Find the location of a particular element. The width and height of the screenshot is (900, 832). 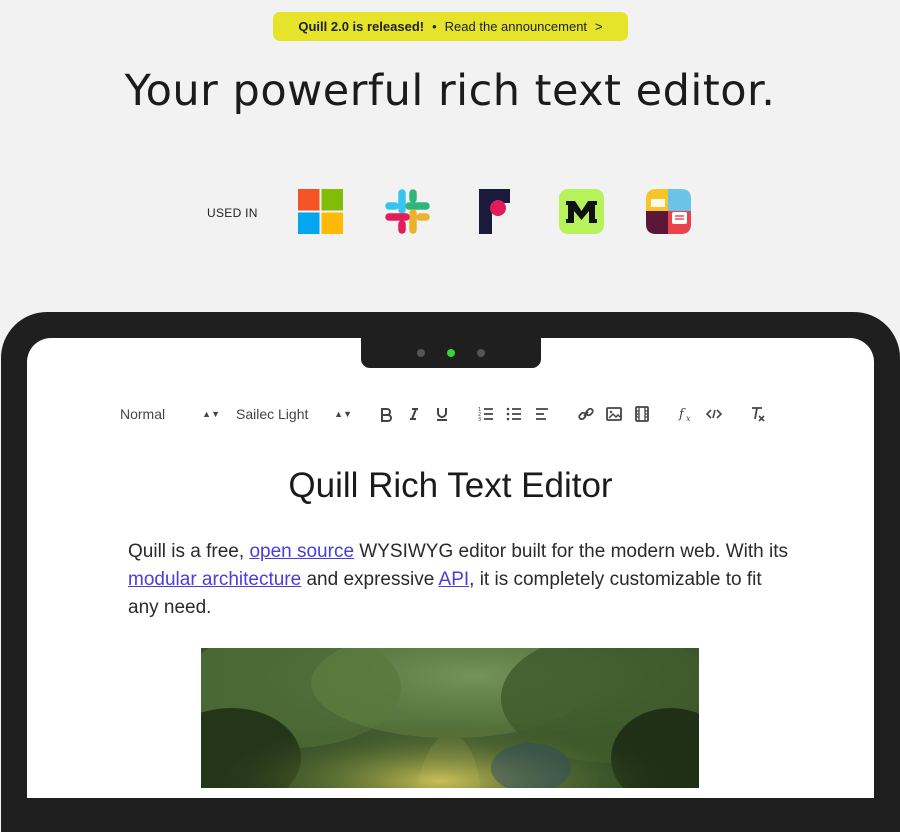

slack-logo is located at coordinates (407, 211).